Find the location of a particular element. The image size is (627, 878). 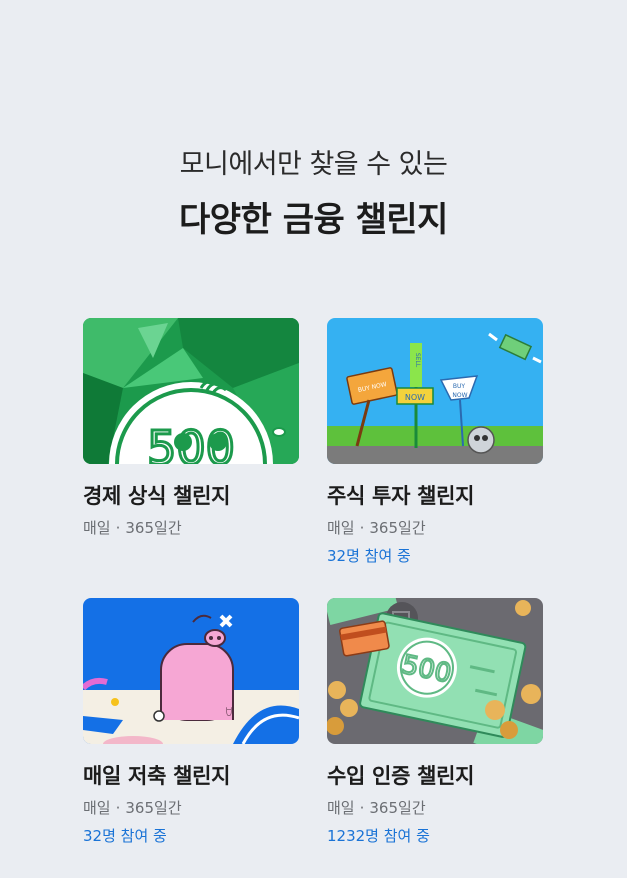

stock-thumbnail: BUY NOW SELL NOW BUY NOW is located at coordinates (435, 391).